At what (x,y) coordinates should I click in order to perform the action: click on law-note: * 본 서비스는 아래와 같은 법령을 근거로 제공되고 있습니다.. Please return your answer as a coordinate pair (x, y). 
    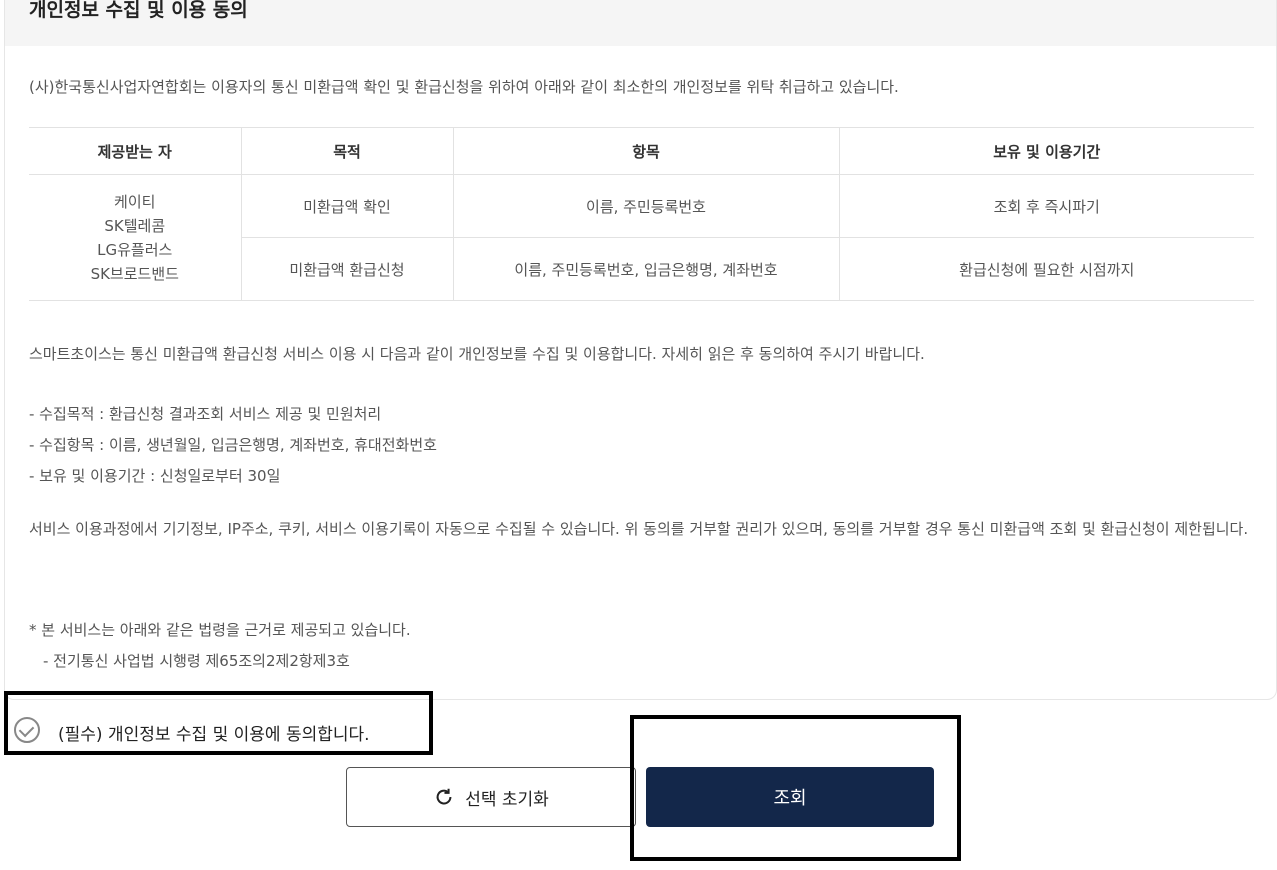
    Looking at the image, I should click on (220, 630).